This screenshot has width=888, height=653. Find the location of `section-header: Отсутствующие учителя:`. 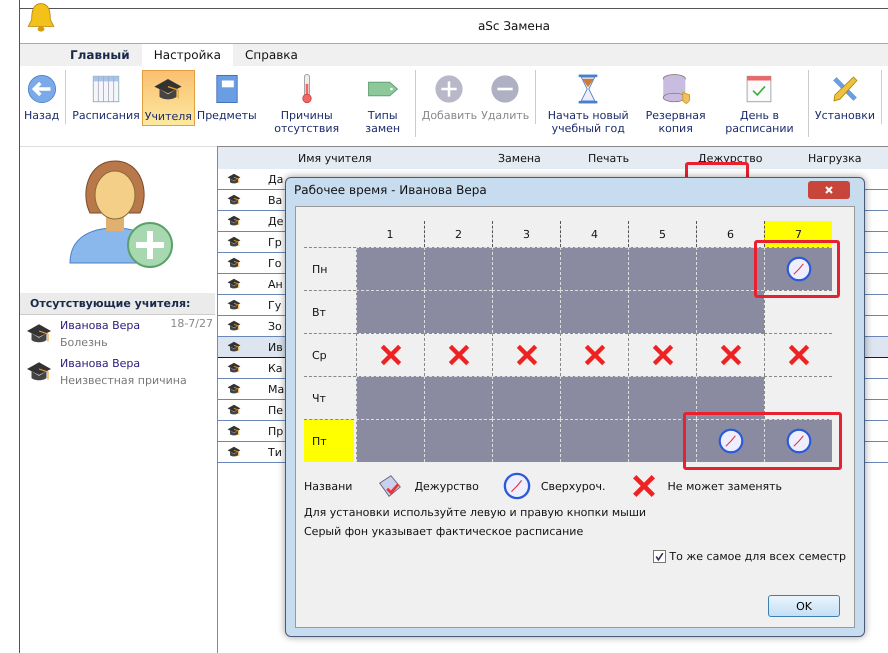

section-header: Отсутствующие учителя: is located at coordinates (117, 304).